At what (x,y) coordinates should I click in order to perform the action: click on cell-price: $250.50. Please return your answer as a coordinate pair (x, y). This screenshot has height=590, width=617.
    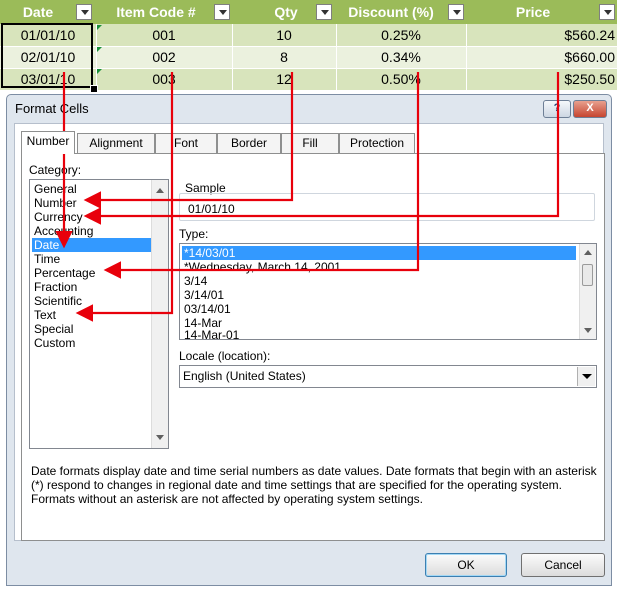
    Looking at the image, I should click on (540, 79).